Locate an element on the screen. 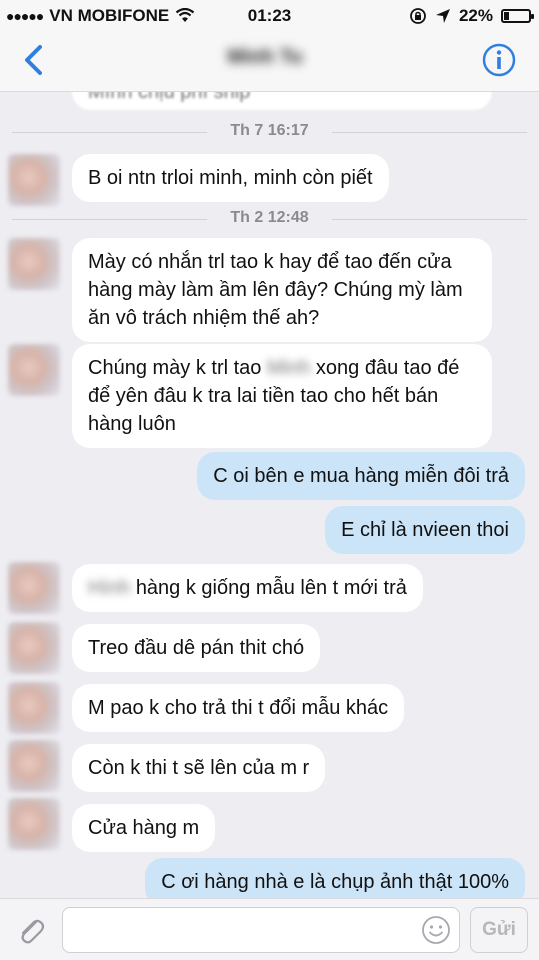  message-bubble-outgoing: C oi bên e mua hàng miễn đôi trả is located at coordinates (361, 476).